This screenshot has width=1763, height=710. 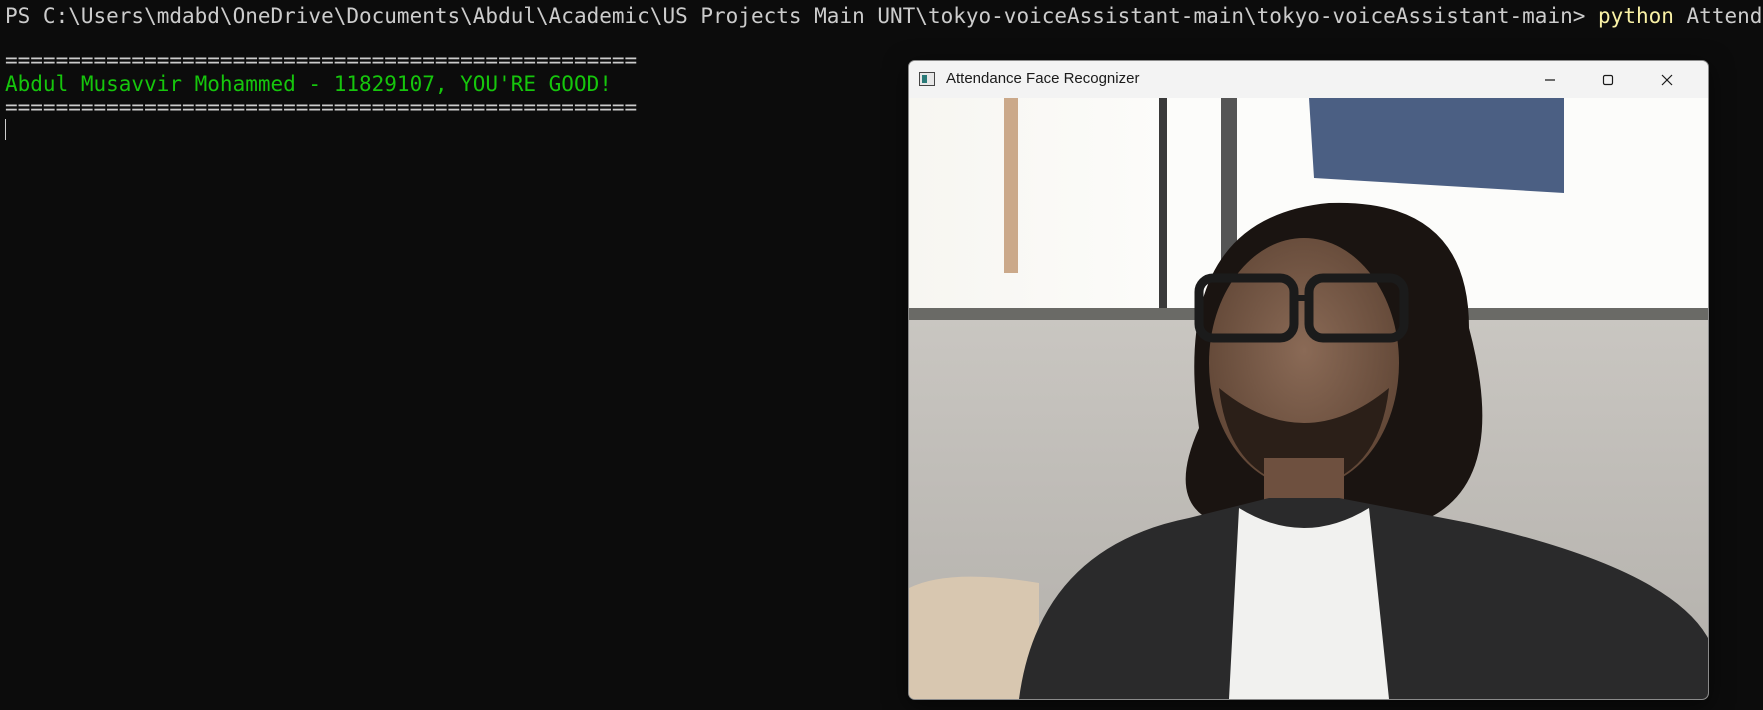 I want to click on close-button, so click(x=1667, y=79).